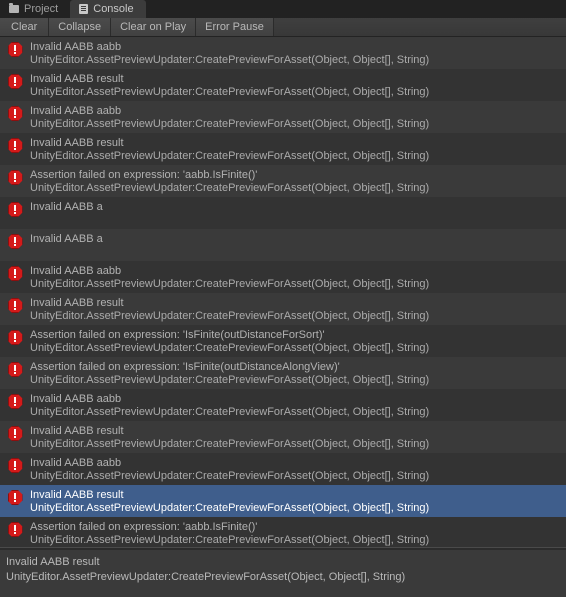 The width and height of the screenshot is (566, 597). I want to click on tab-project-label: Project, so click(41, 9).